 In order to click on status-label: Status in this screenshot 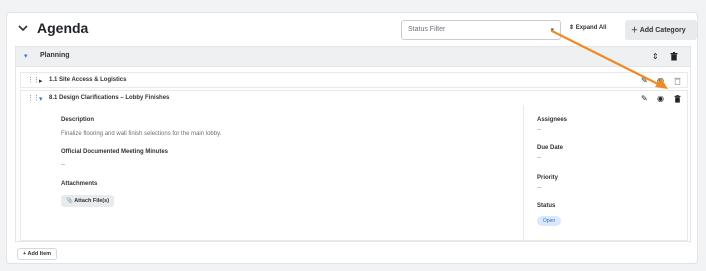, I will do `click(546, 206)`.